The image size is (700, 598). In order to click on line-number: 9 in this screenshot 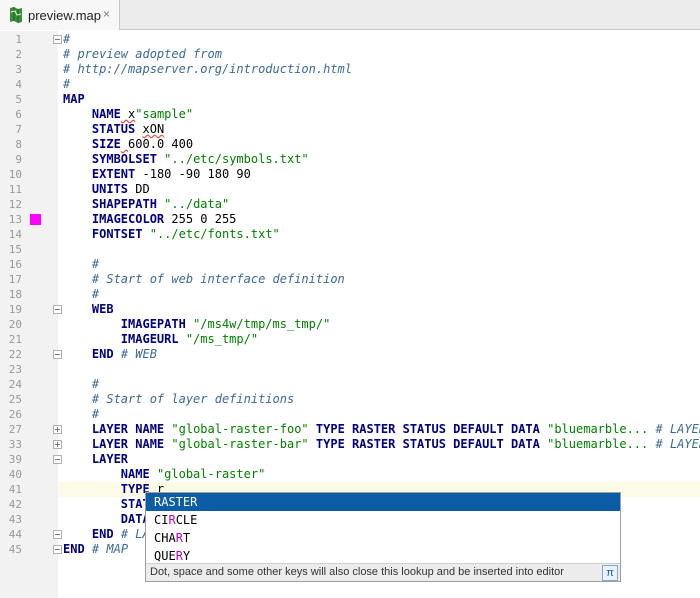, I will do `click(18, 159)`.